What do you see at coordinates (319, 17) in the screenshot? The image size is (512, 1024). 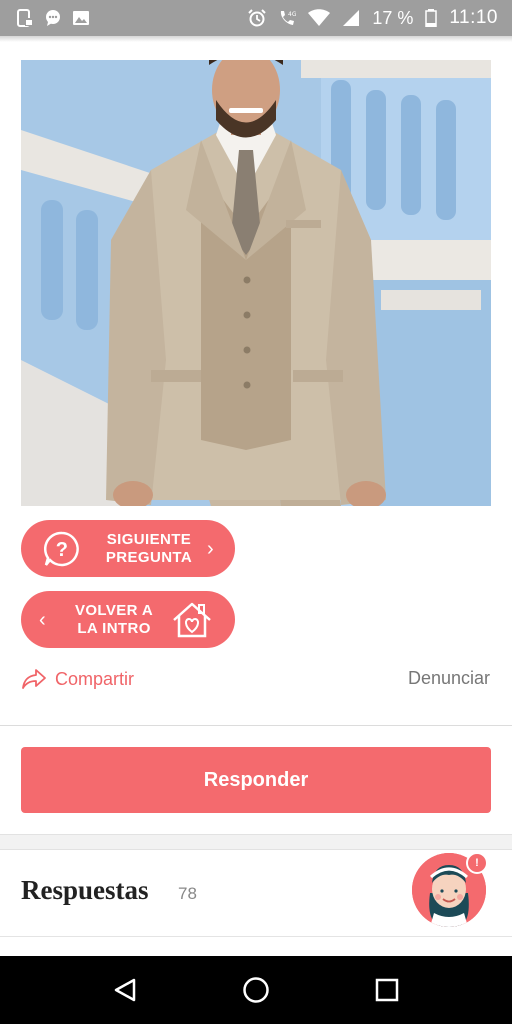 I see `wifi-icon` at bounding box center [319, 17].